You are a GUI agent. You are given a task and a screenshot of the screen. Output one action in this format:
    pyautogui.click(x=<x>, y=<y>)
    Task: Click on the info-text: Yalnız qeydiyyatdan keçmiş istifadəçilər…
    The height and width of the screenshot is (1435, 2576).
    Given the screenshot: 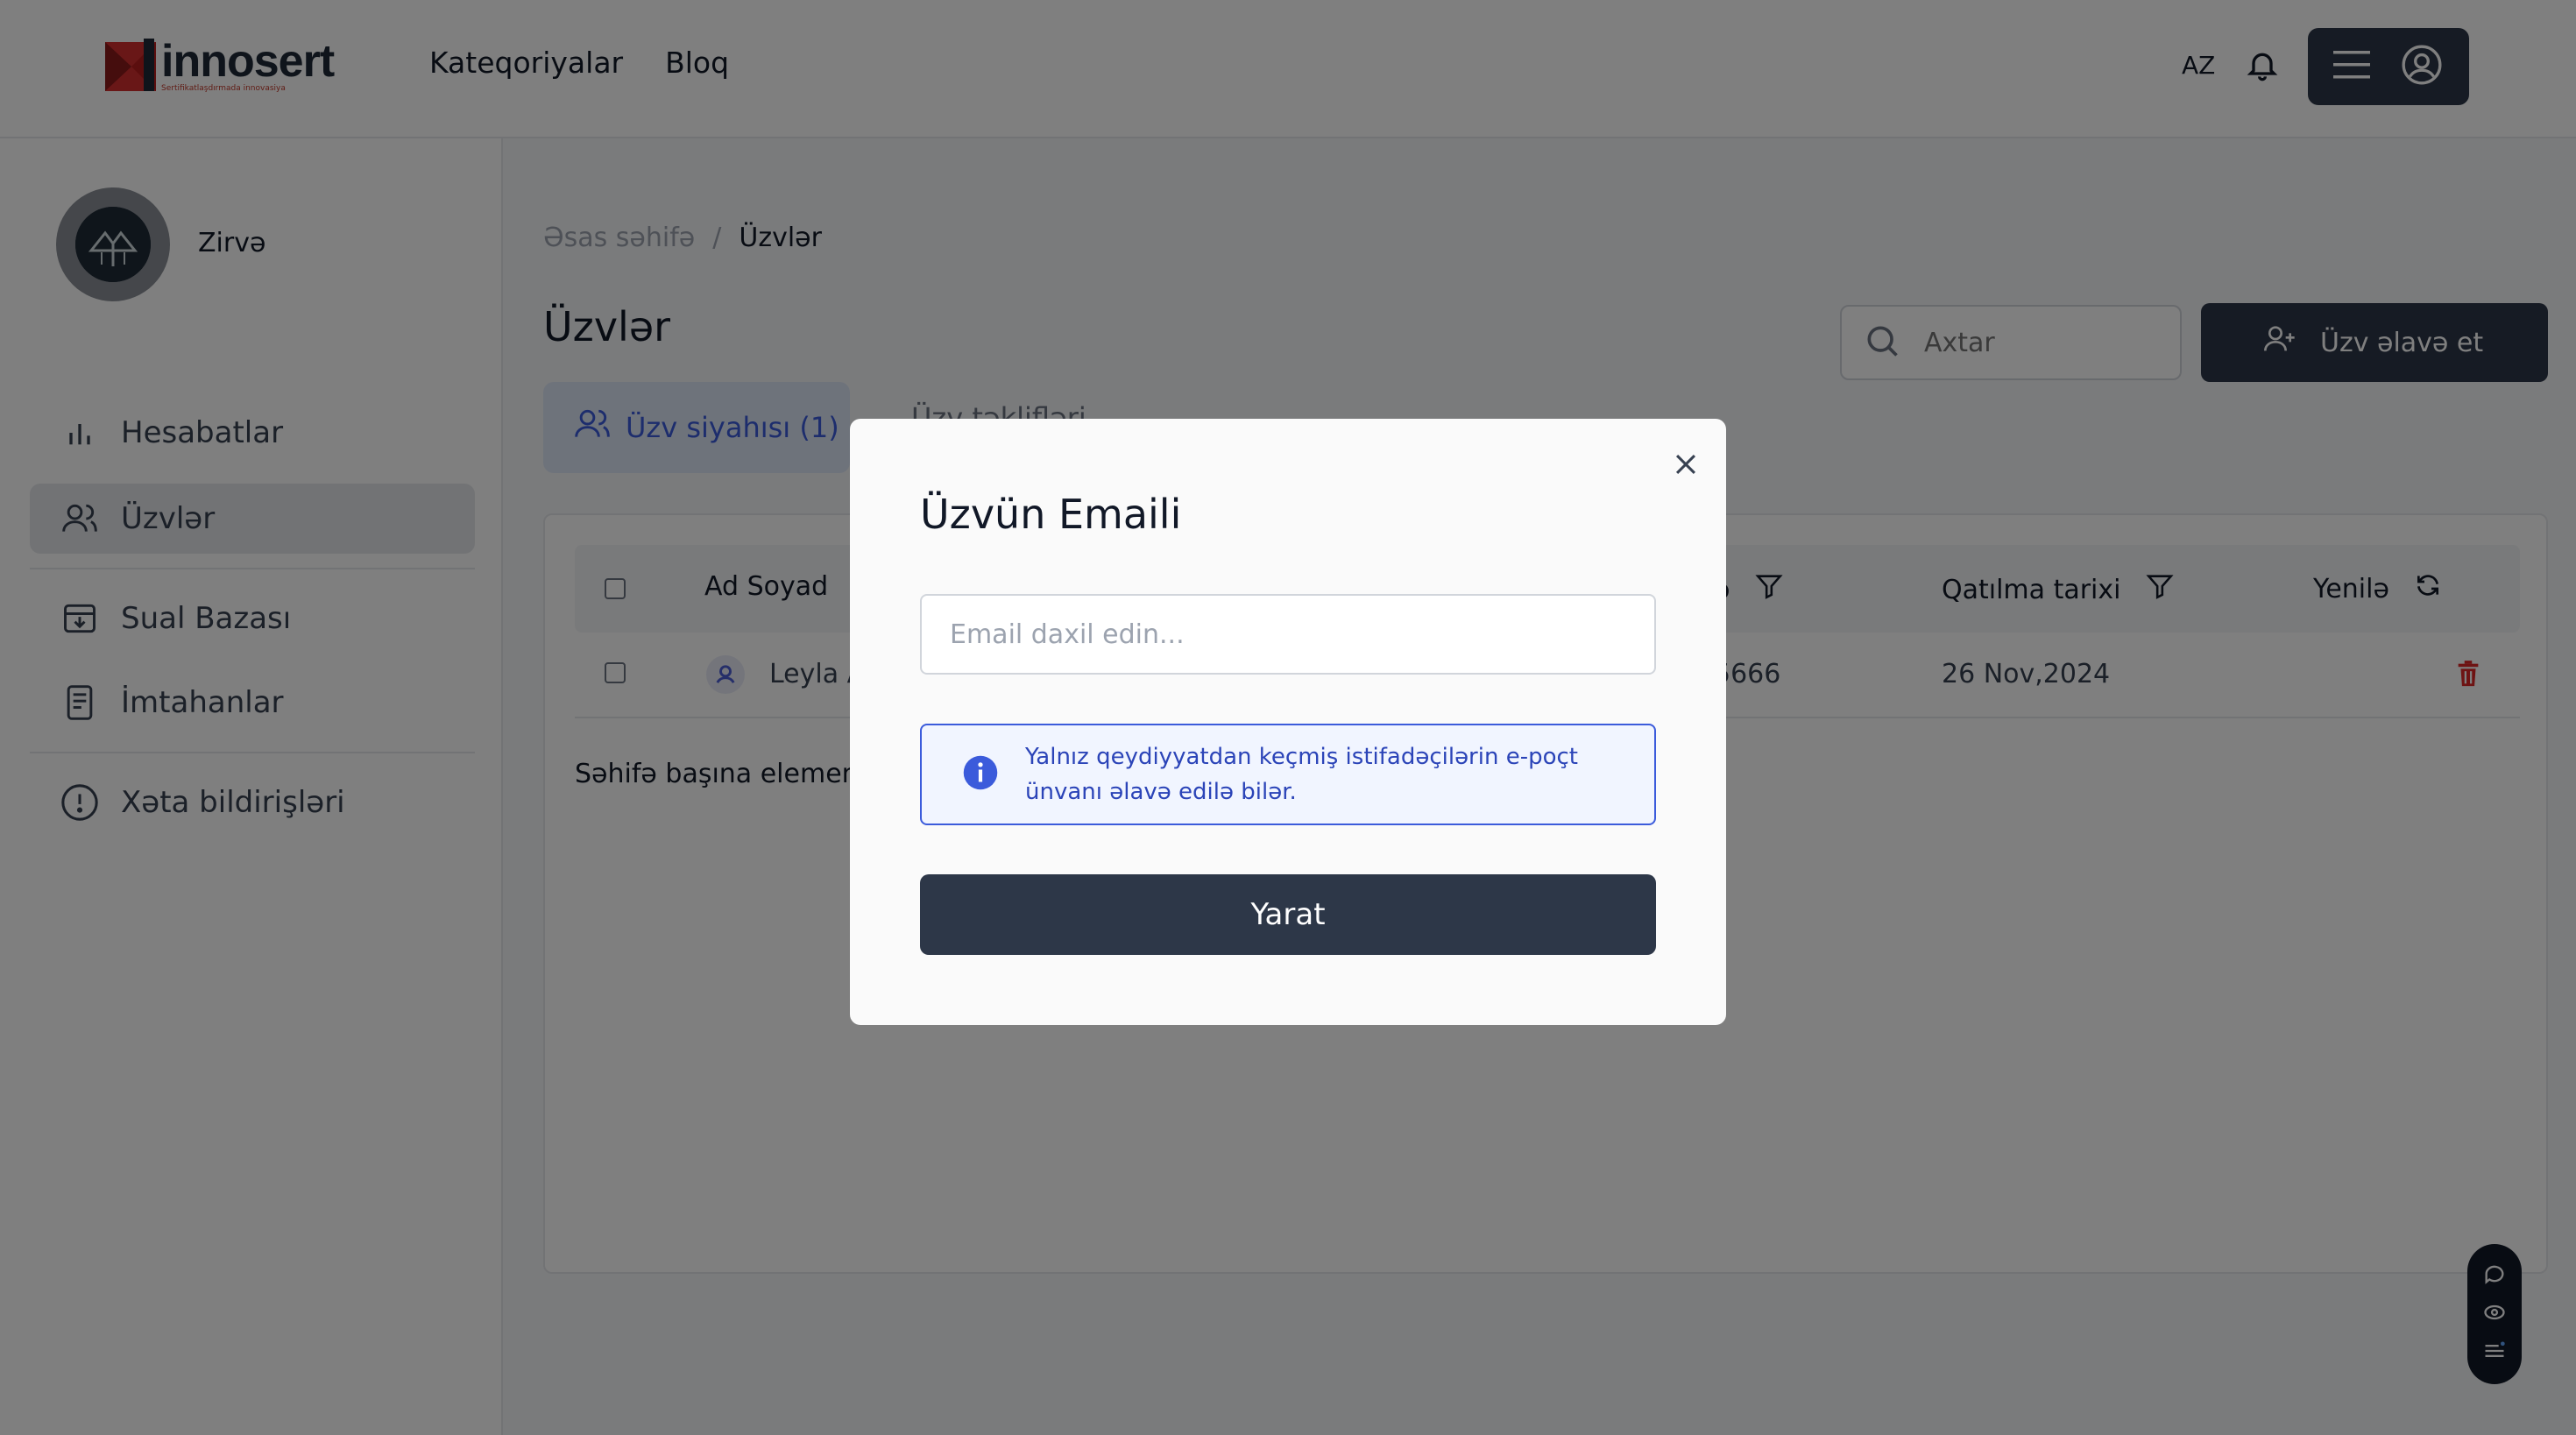 What is the action you would take?
    pyautogui.click(x=1301, y=774)
    